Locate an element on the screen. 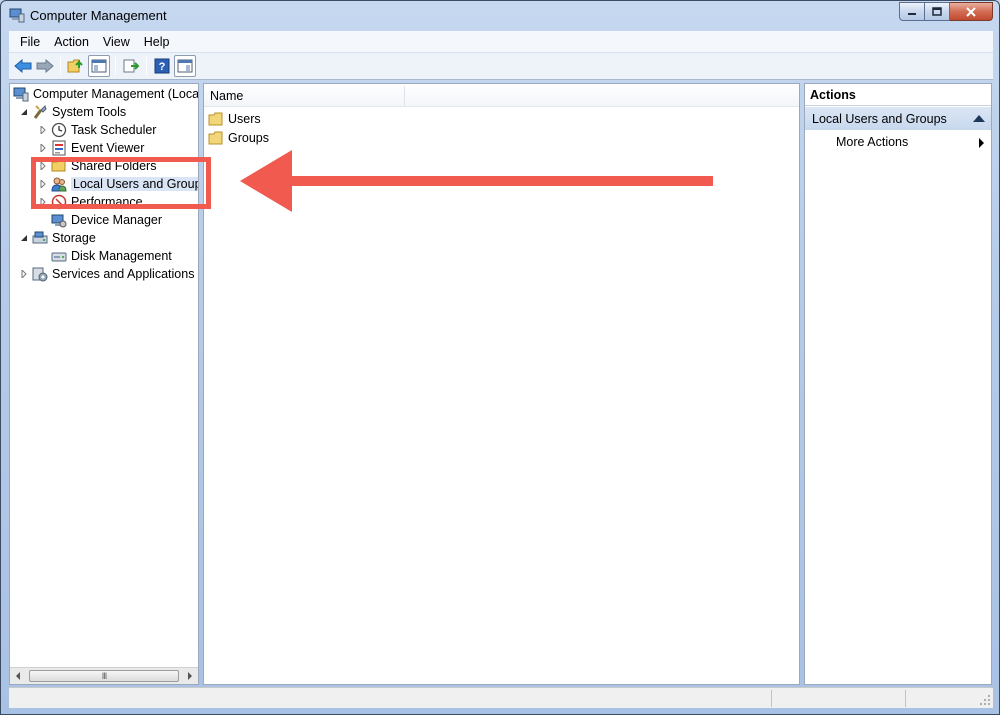 The width and height of the screenshot is (1000, 715). tree-horizontal-scrollbar: III is located at coordinates (104, 675).